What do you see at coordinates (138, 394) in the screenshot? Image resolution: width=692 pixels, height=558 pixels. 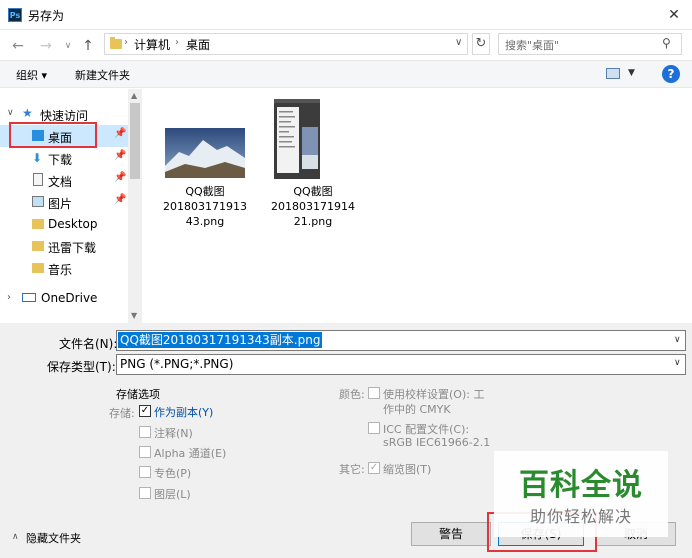 I see `storage-options-heading: 存储选项` at bounding box center [138, 394].